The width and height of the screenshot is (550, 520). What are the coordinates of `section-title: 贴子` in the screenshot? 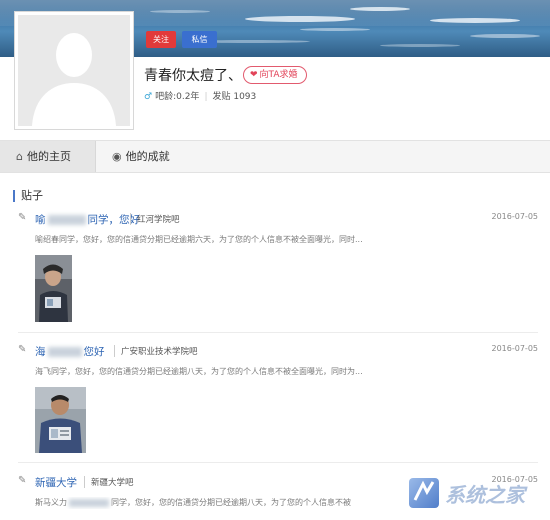 It's located at (28, 196).